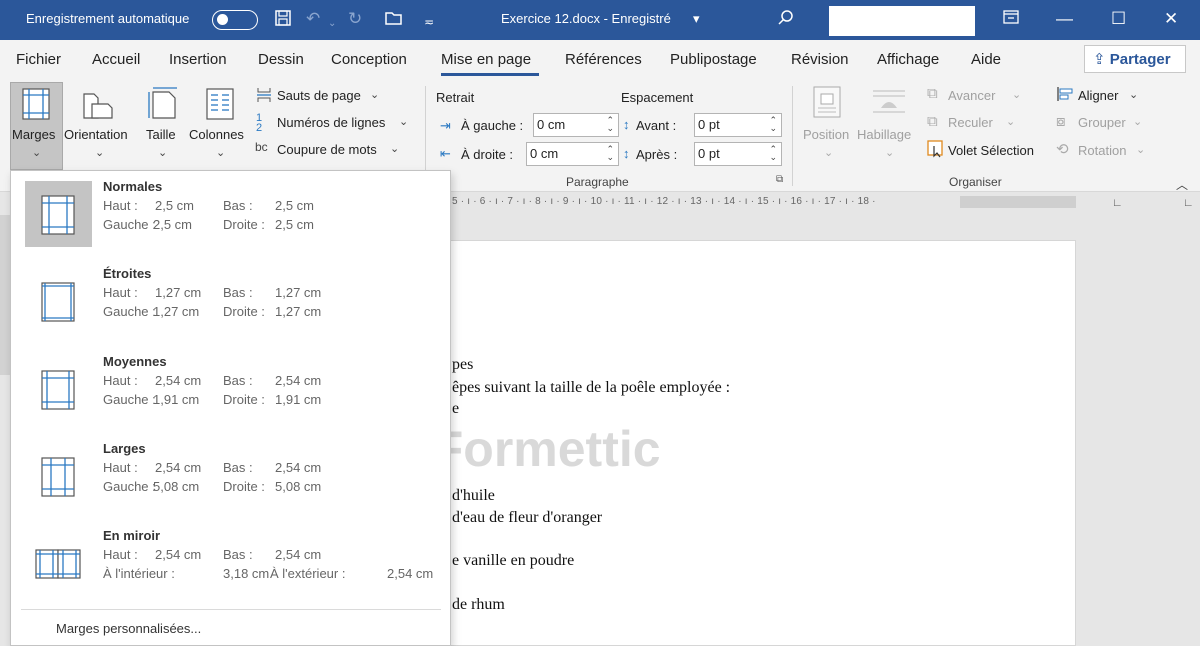  I want to click on indent-left-spinner-icon: ⌃ ⌄, so click(610, 124).